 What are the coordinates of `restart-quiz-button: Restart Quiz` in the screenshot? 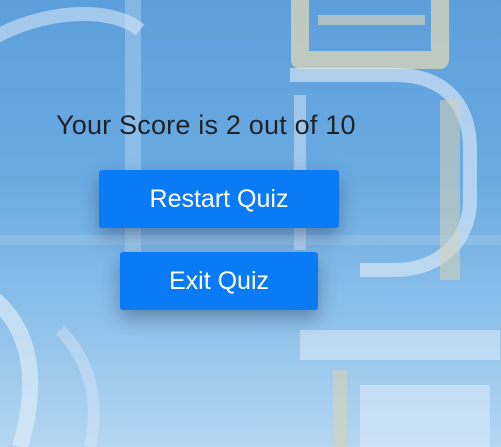 It's located at (219, 199).